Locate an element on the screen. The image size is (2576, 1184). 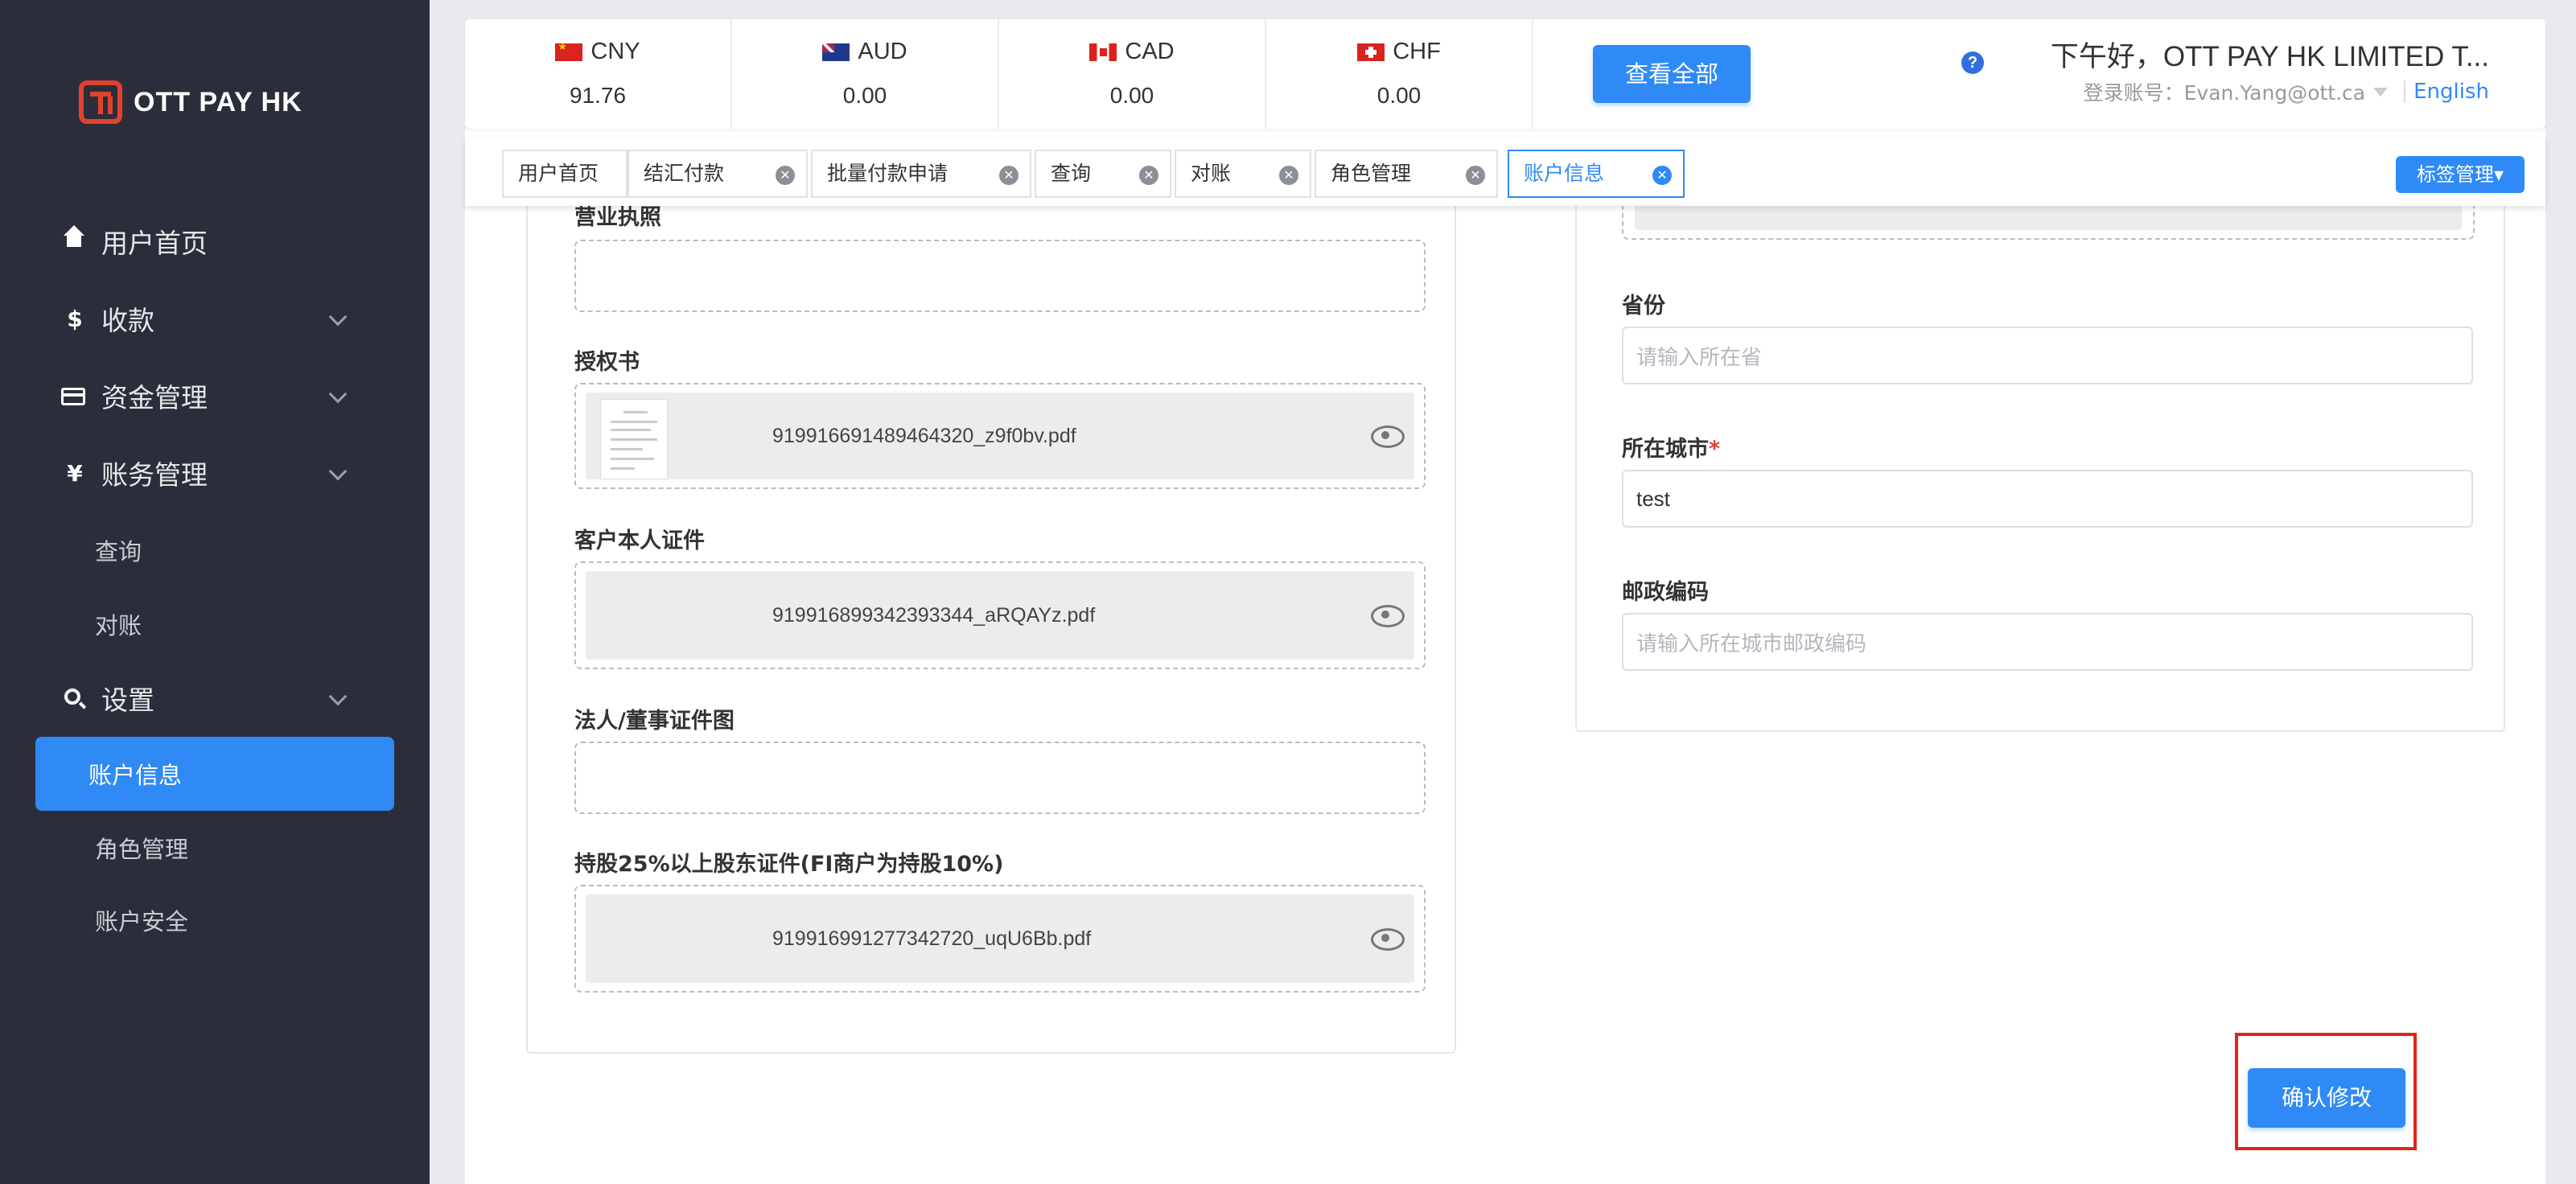
authorization-upload: 919916691489464320_z9f0bv.pdf is located at coordinates (1000, 436).